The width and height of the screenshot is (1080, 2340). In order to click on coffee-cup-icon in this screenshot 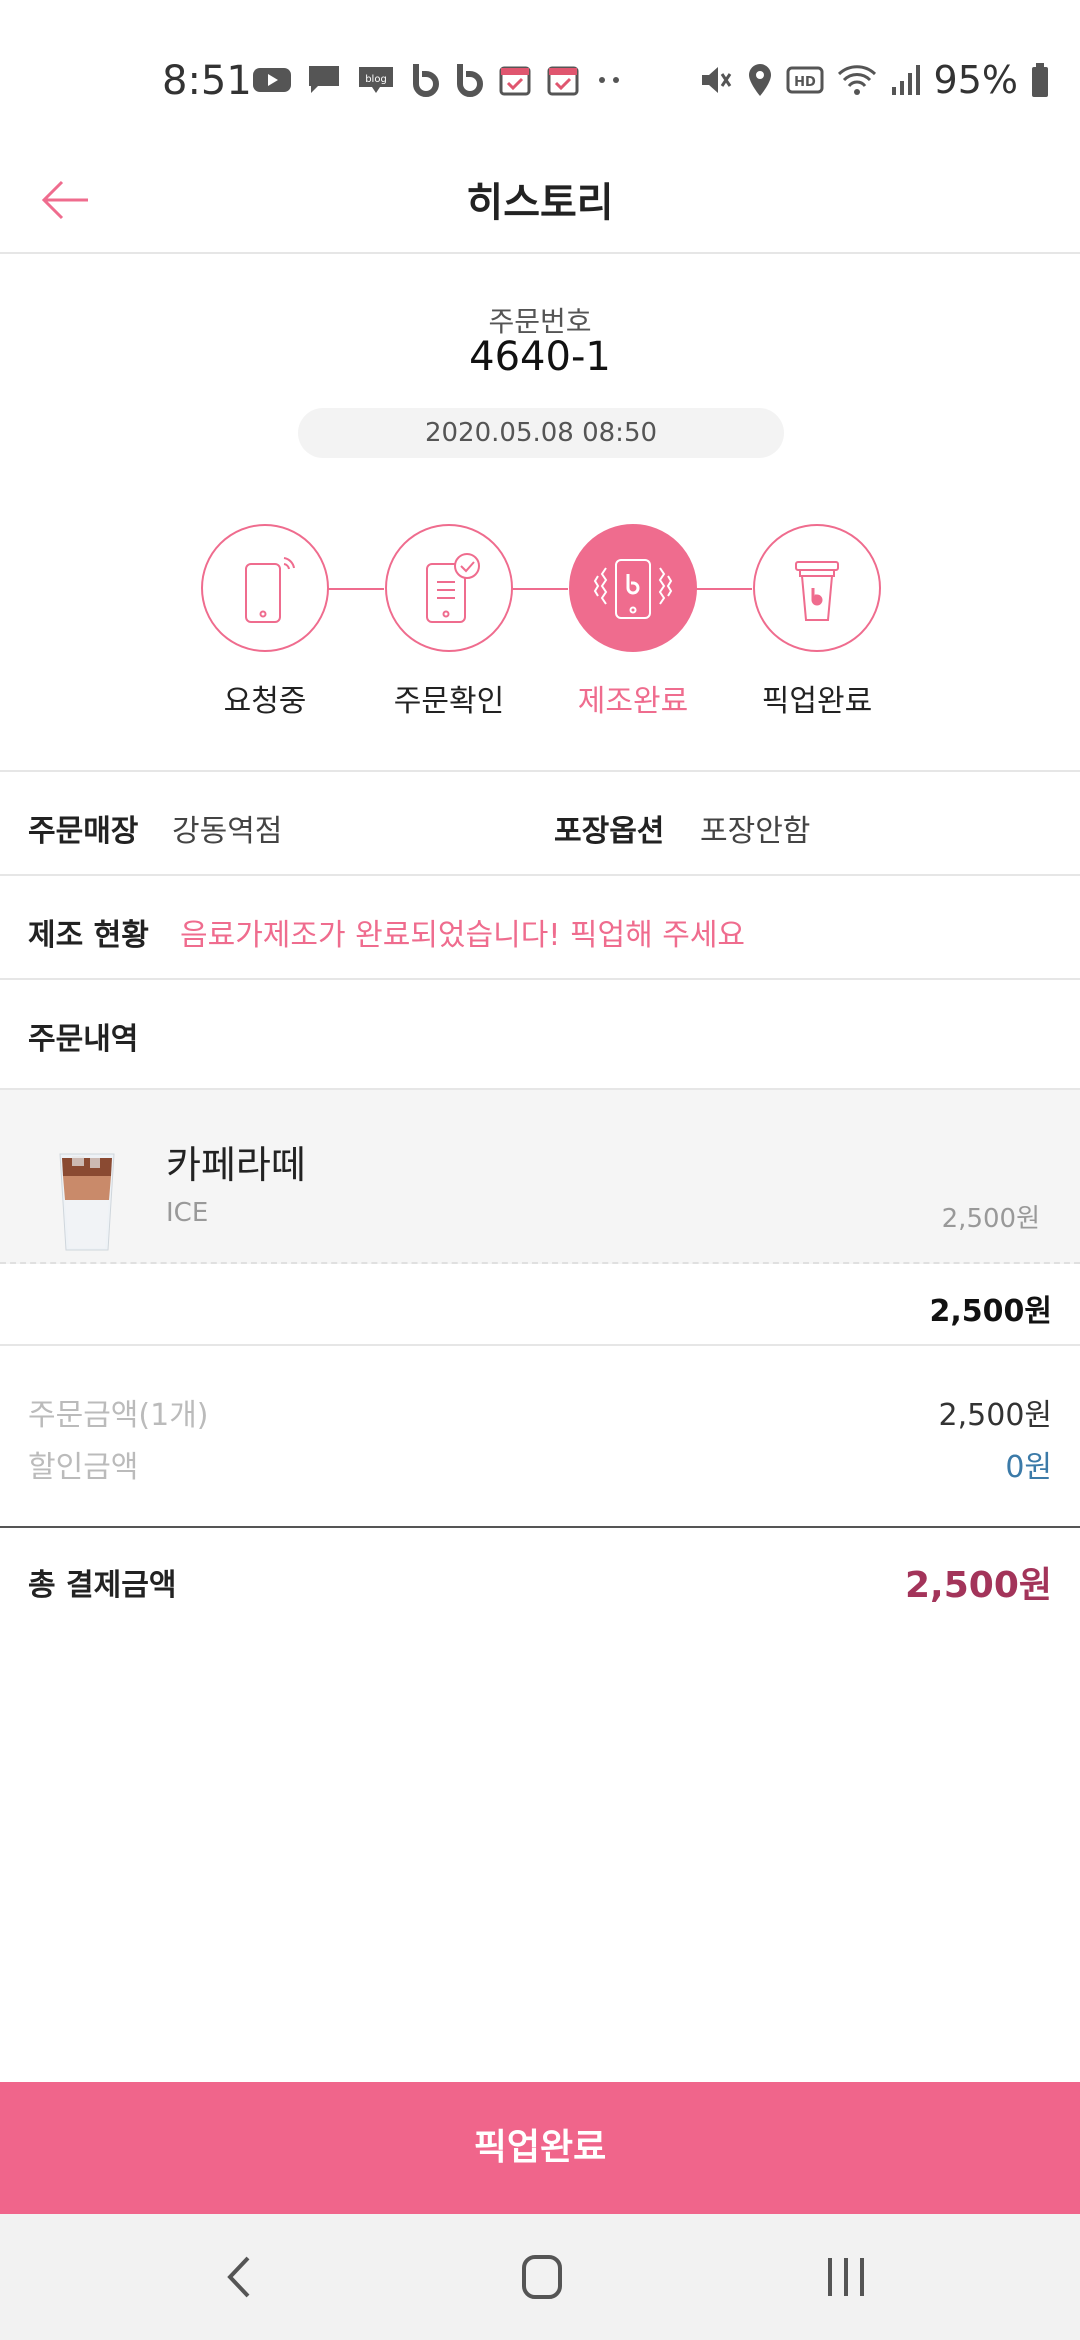, I will do `click(817, 591)`.